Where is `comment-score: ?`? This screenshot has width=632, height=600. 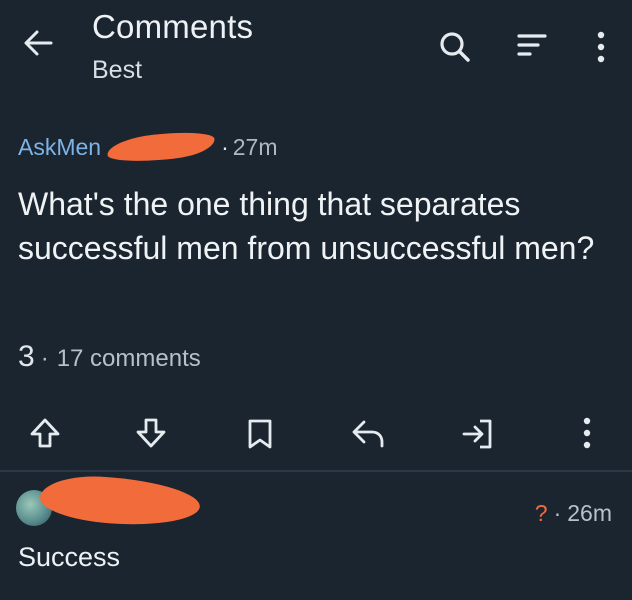
comment-score: ? is located at coordinates (541, 513).